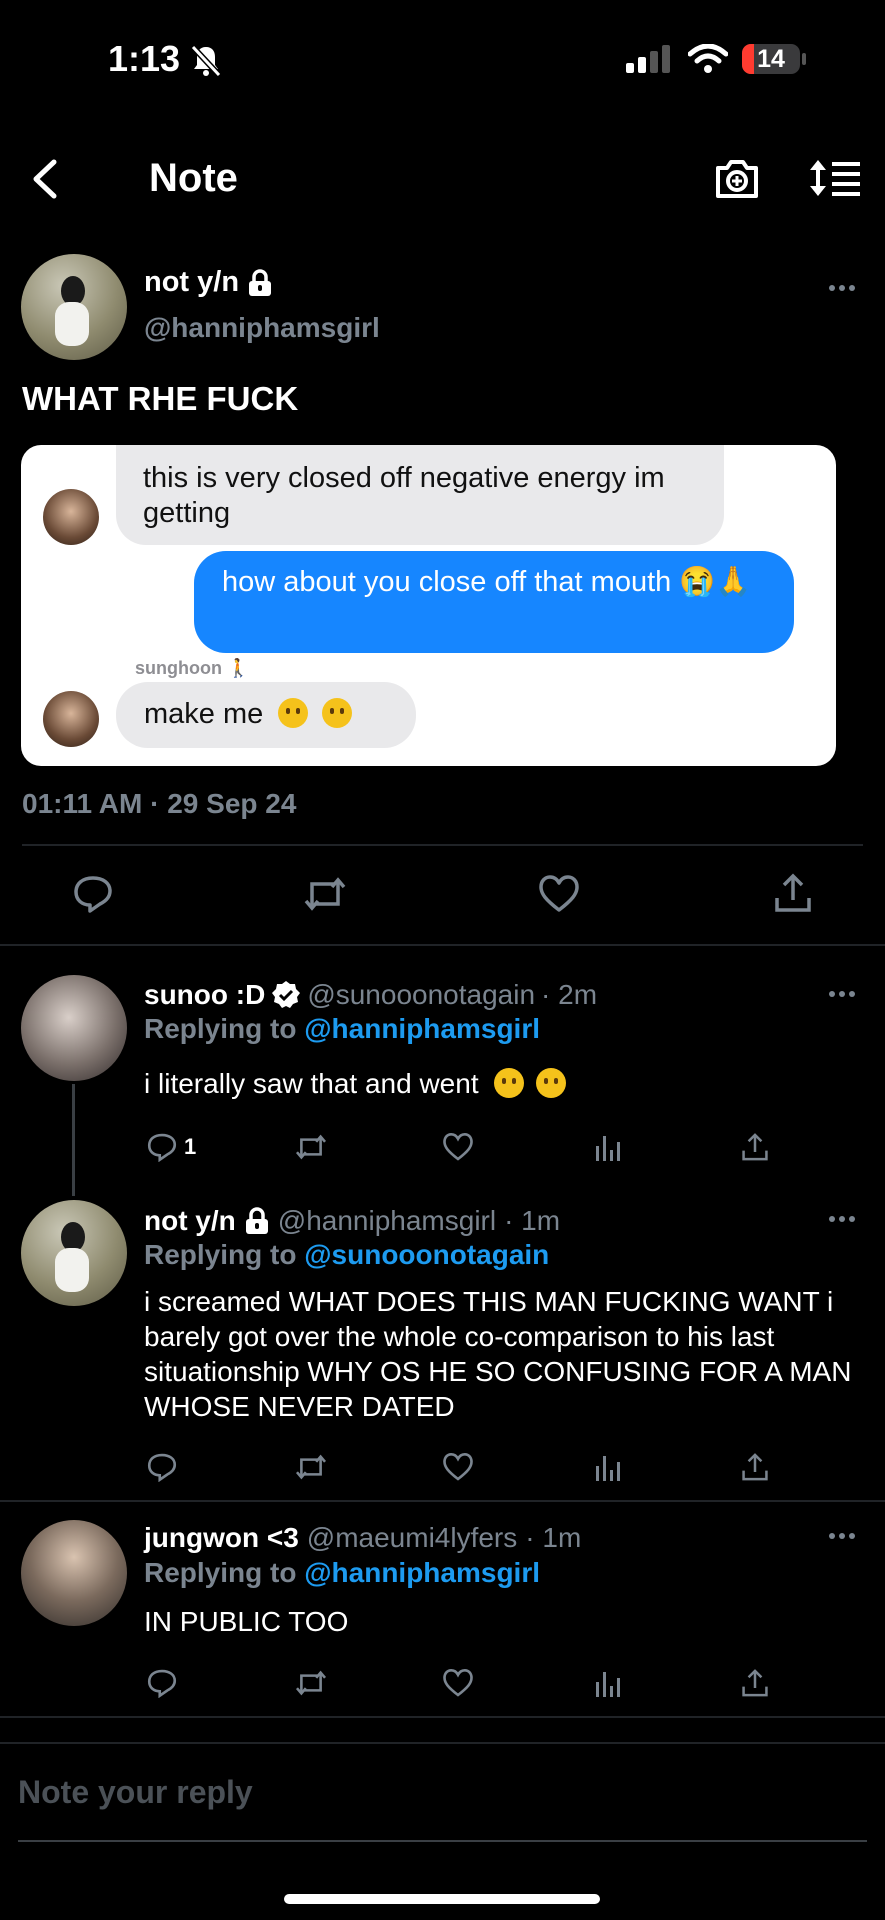 Image resolution: width=885 pixels, height=1920 pixels. I want to click on chat-text-3: make me, so click(204, 714).